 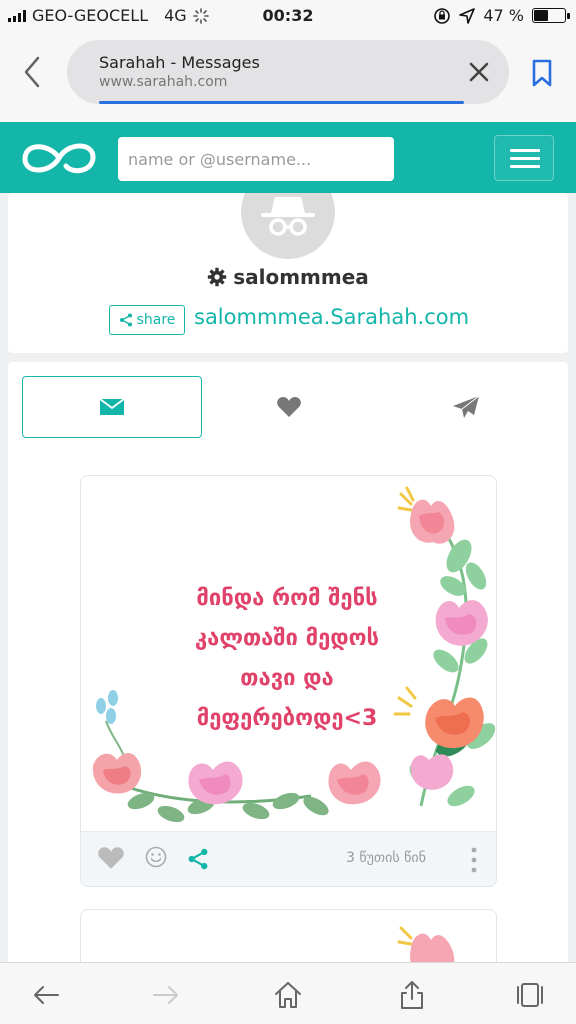 What do you see at coordinates (156, 857) in the screenshot?
I see `smiley-icon` at bounding box center [156, 857].